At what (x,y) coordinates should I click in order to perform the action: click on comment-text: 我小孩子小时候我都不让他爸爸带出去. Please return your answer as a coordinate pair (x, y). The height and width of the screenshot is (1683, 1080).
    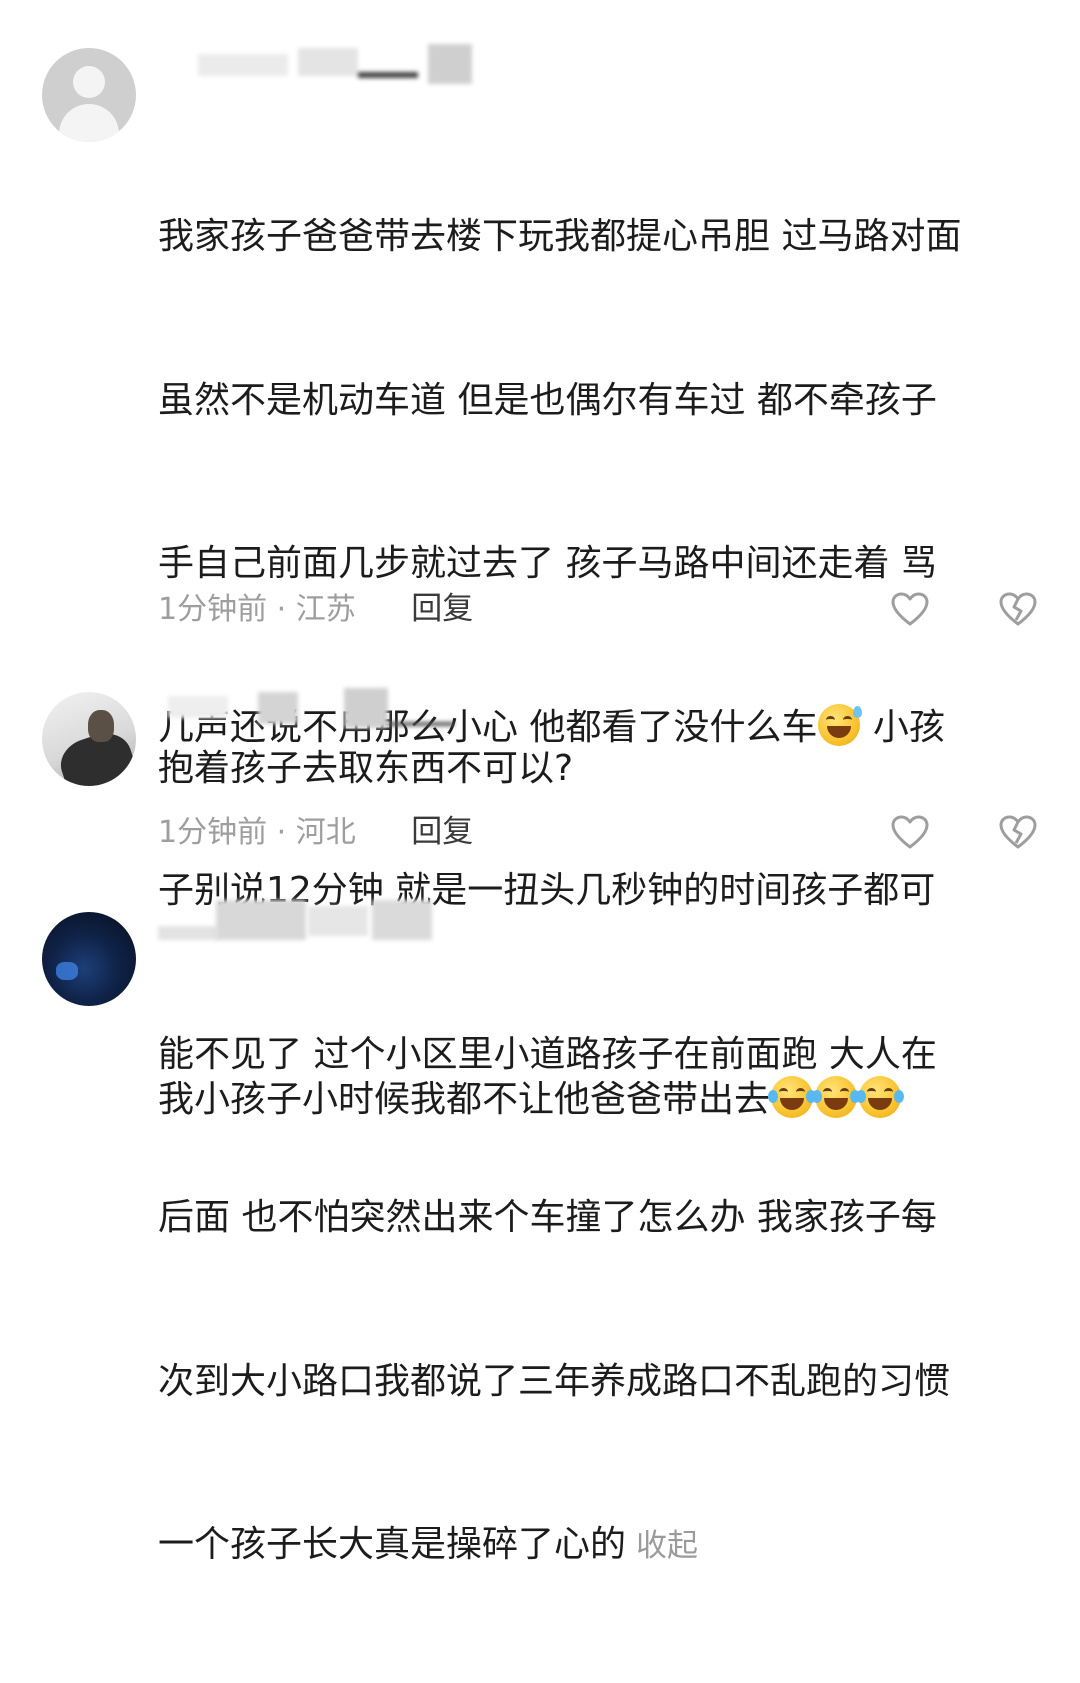
    Looking at the image, I should click on (598, 1100).